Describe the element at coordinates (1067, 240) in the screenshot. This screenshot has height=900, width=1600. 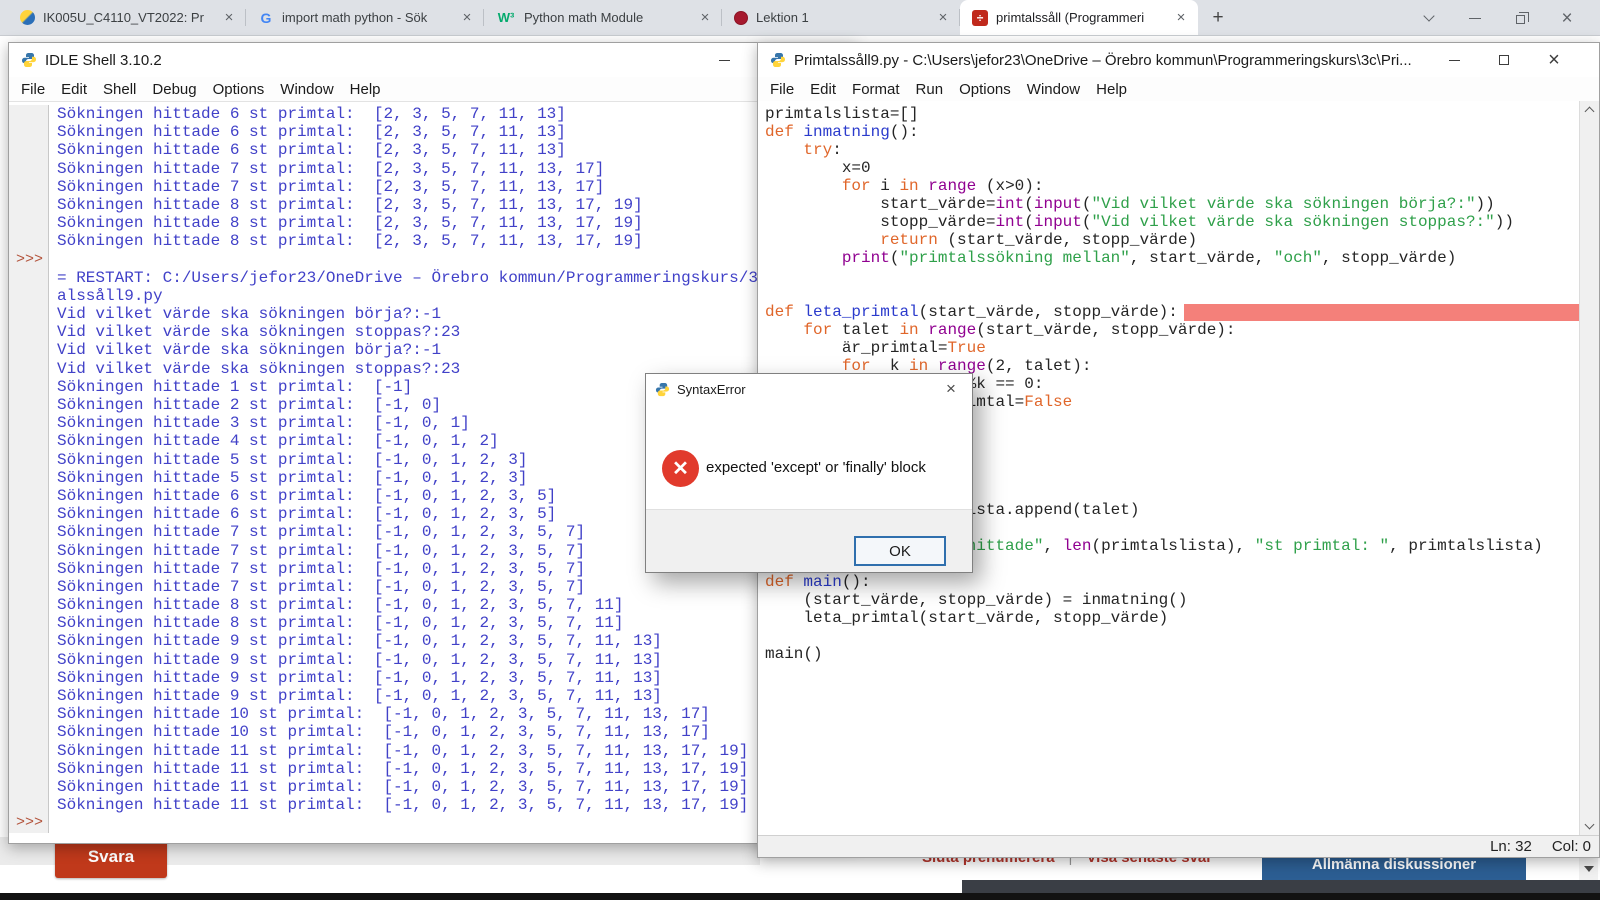
I see `code-token: (start_värde, stopp_värde)` at that location.